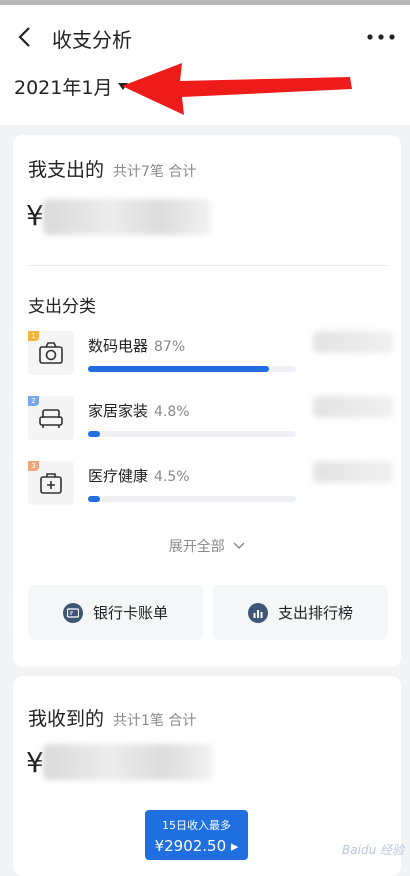  I want to click on bank-bill-button: 银行卡账单, so click(115, 612).